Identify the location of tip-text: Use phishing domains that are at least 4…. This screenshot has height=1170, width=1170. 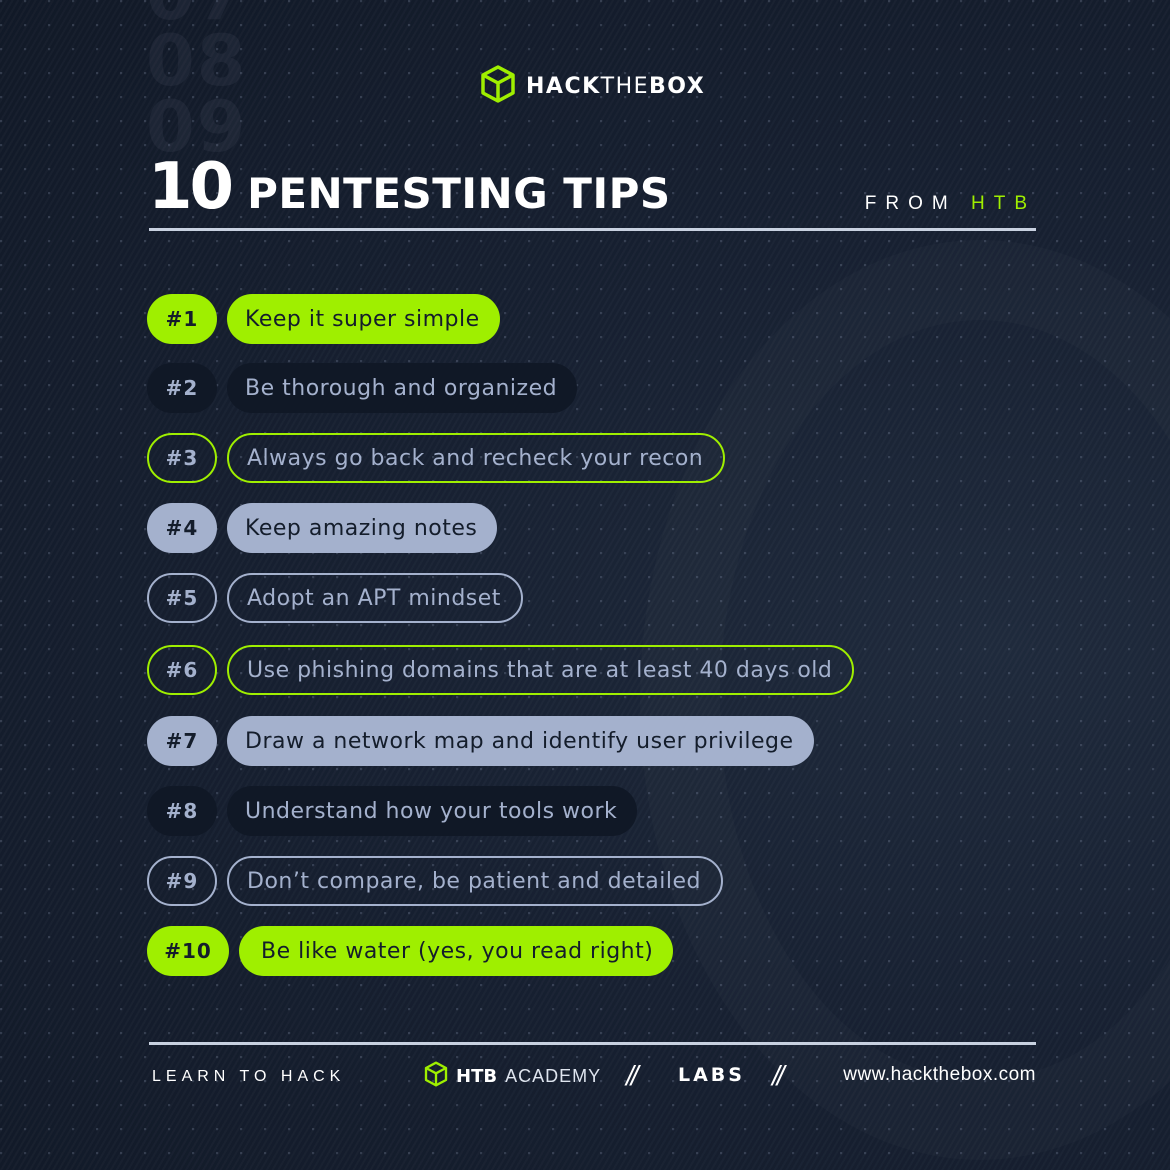
(541, 670).